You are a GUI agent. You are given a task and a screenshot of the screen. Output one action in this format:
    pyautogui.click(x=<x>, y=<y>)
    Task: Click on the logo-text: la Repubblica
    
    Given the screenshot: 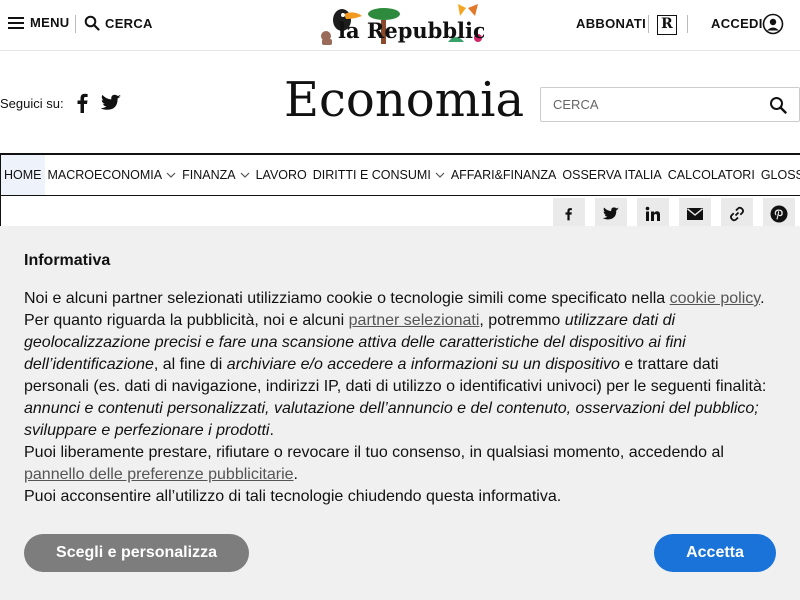 What is the action you would take?
    pyautogui.click(x=411, y=30)
    